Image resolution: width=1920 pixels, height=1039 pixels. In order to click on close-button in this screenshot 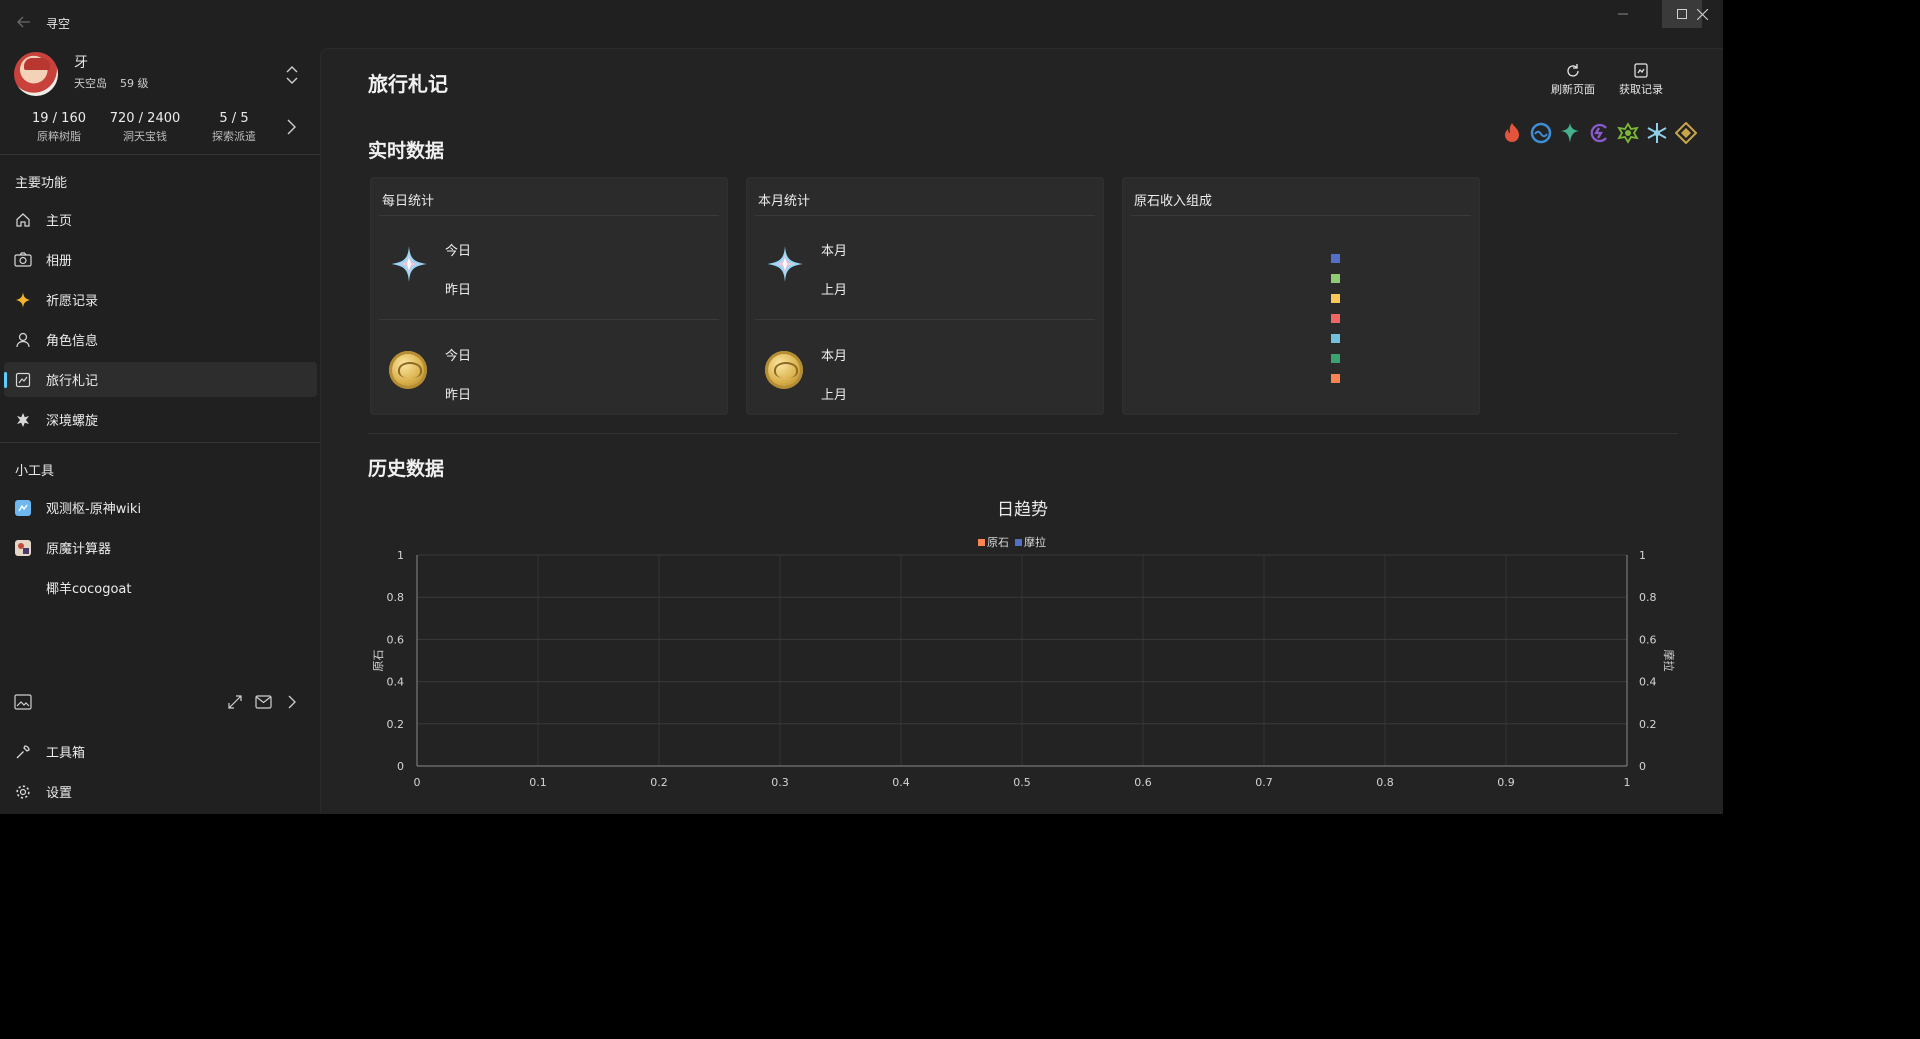, I will do `click(1702, 14)`.